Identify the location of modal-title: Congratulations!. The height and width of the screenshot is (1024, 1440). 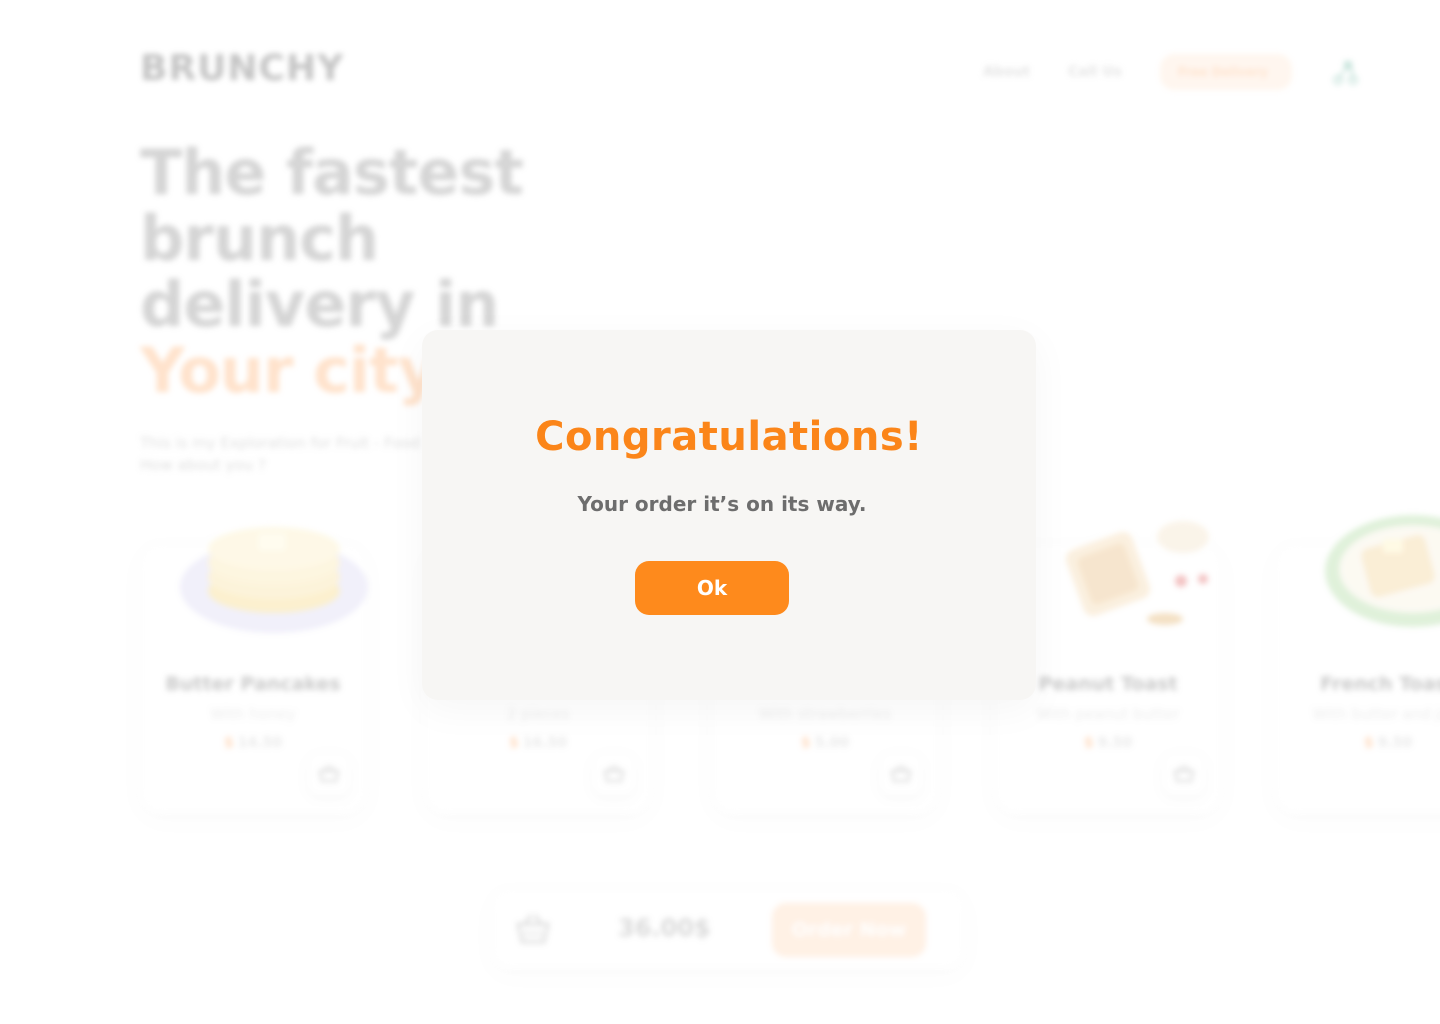
(729, 437).